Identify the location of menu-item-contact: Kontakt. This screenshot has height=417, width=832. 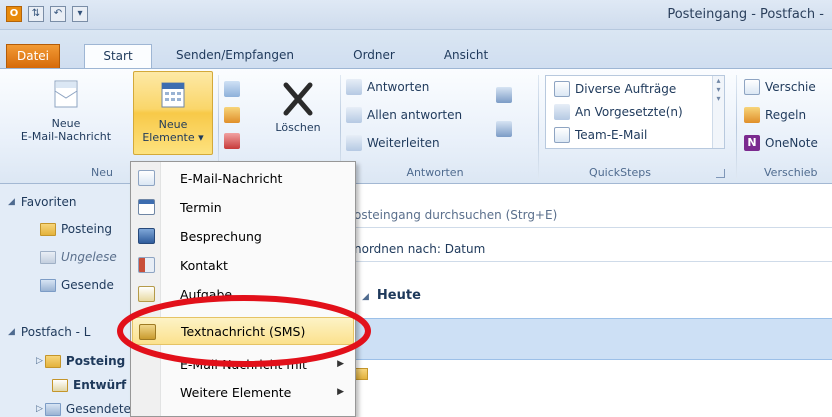
(243, 265).